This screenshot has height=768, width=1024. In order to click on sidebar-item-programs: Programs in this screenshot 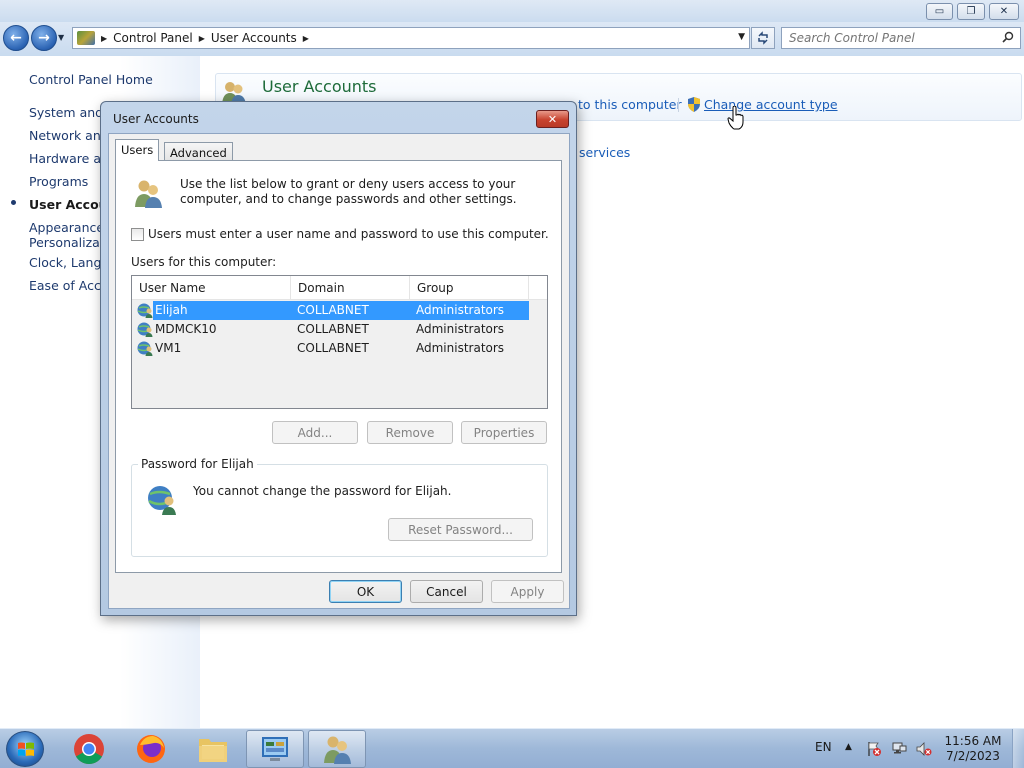, I will do `click(58, 181)`.